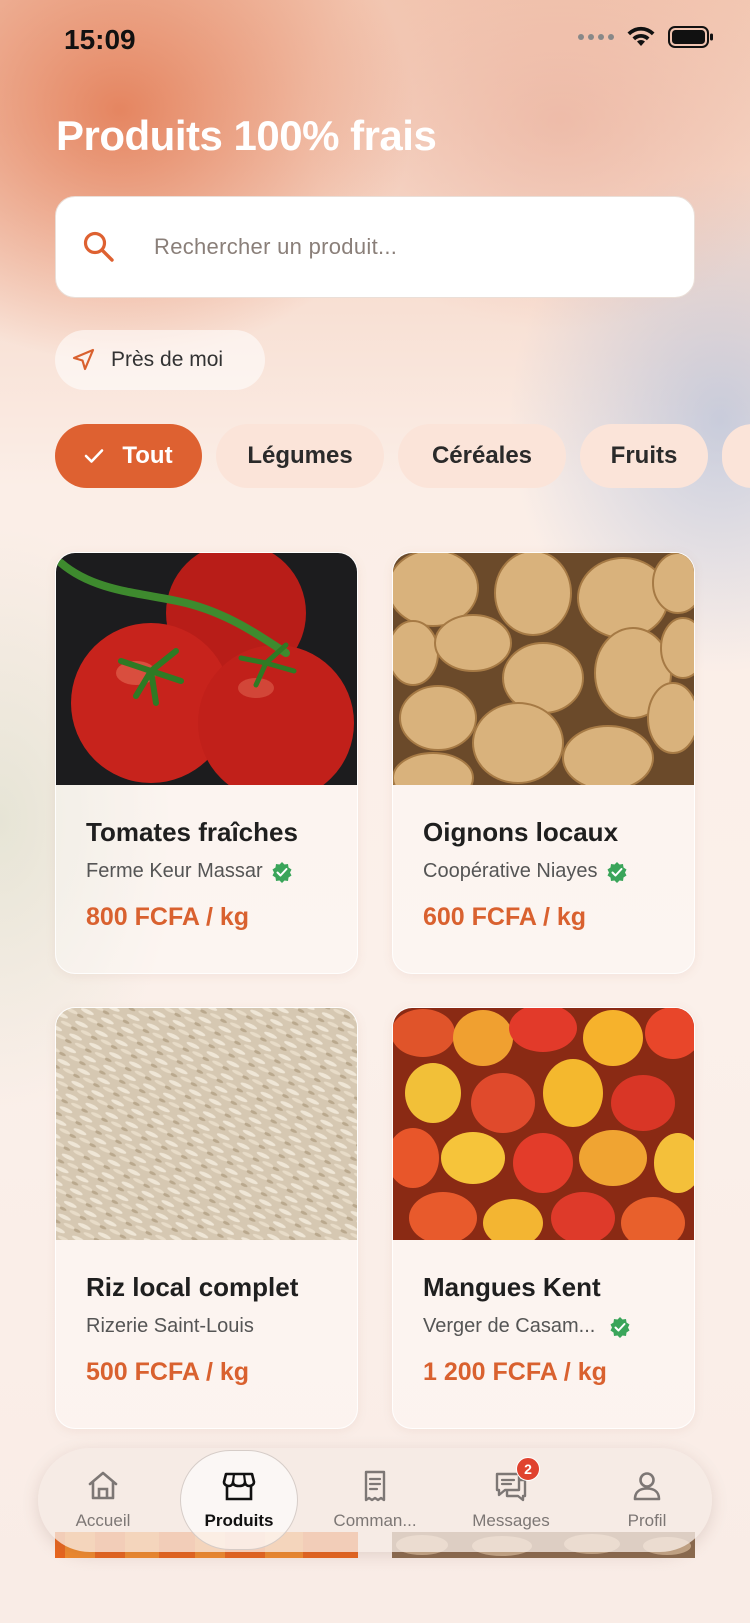  I want to click on product-price: 600 FCFA / kg, so click(505, 917).